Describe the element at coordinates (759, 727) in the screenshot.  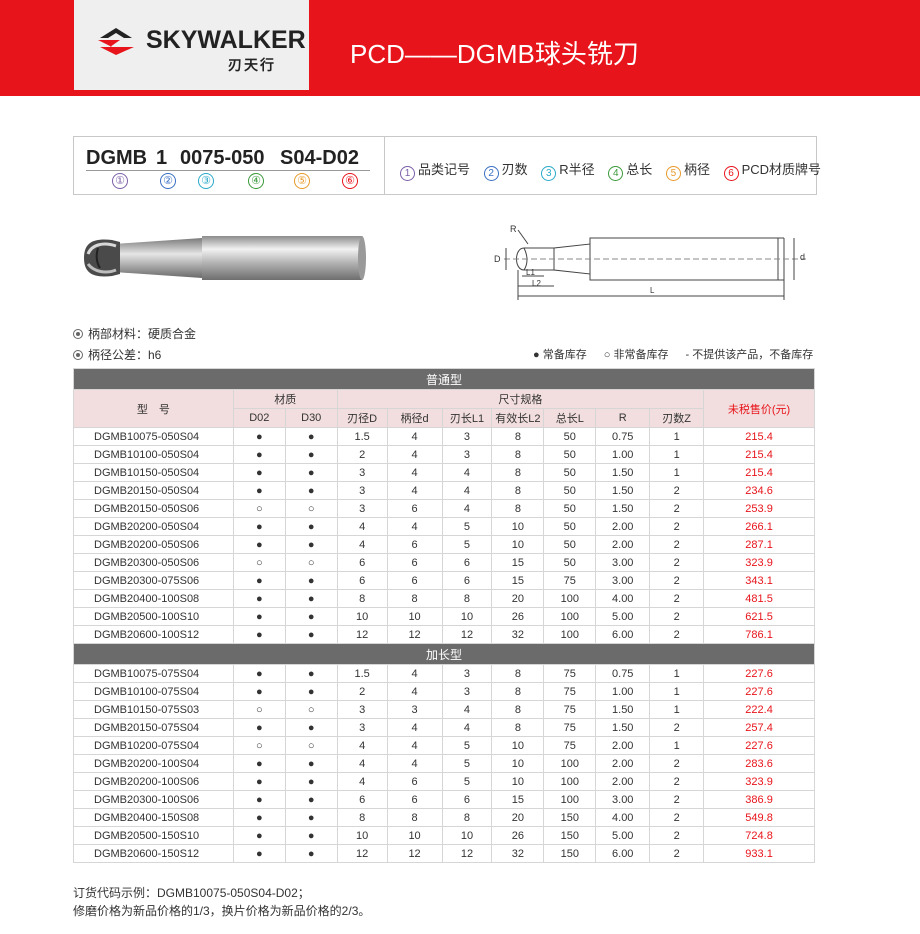
I see `cell-price: 257.4` at that location.